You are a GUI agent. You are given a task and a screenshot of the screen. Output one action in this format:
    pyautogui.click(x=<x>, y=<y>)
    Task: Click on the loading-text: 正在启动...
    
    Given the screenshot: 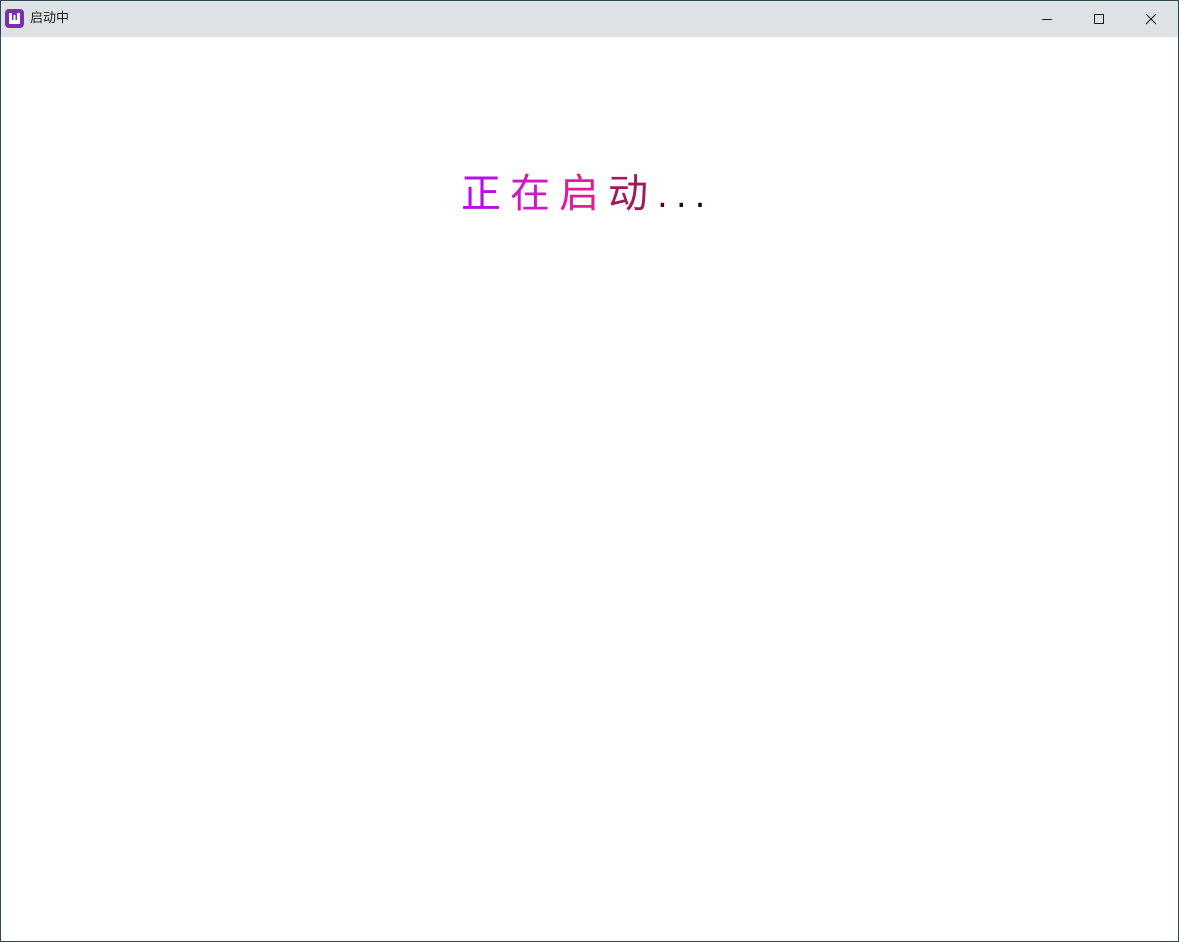 What is the action you would take?
    pyautogui.click(x=587, y=195)
    